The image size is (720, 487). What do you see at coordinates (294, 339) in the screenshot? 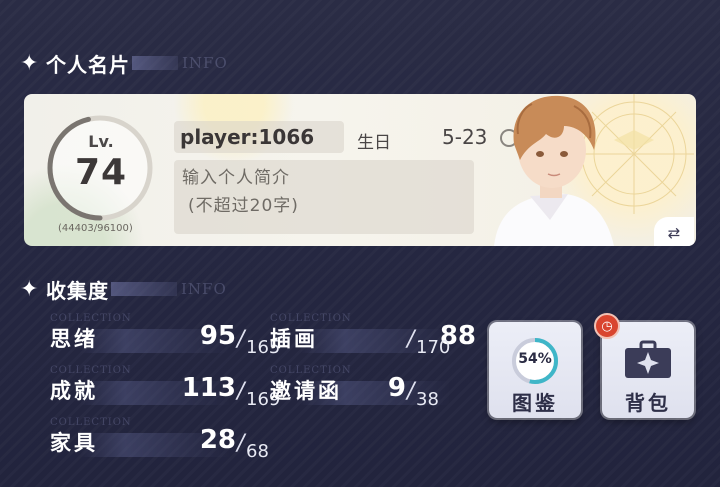
I see `stat-label: 插画` at bounding box center [294, 339].